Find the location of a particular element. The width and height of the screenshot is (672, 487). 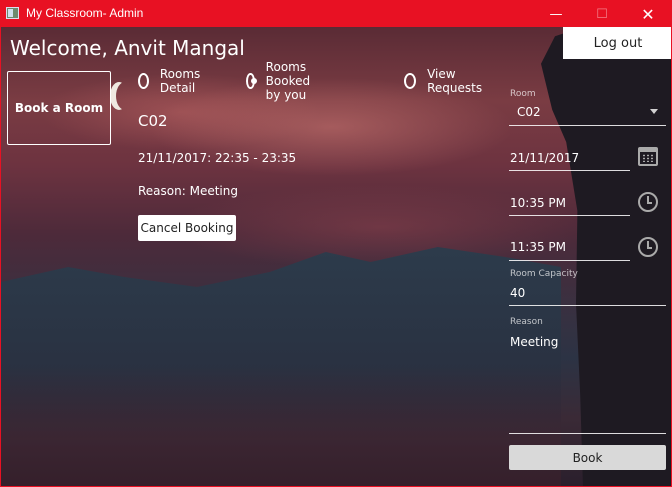

radio-rooms-booked: Rooms Booked by you is located at coordinates (281, 81).